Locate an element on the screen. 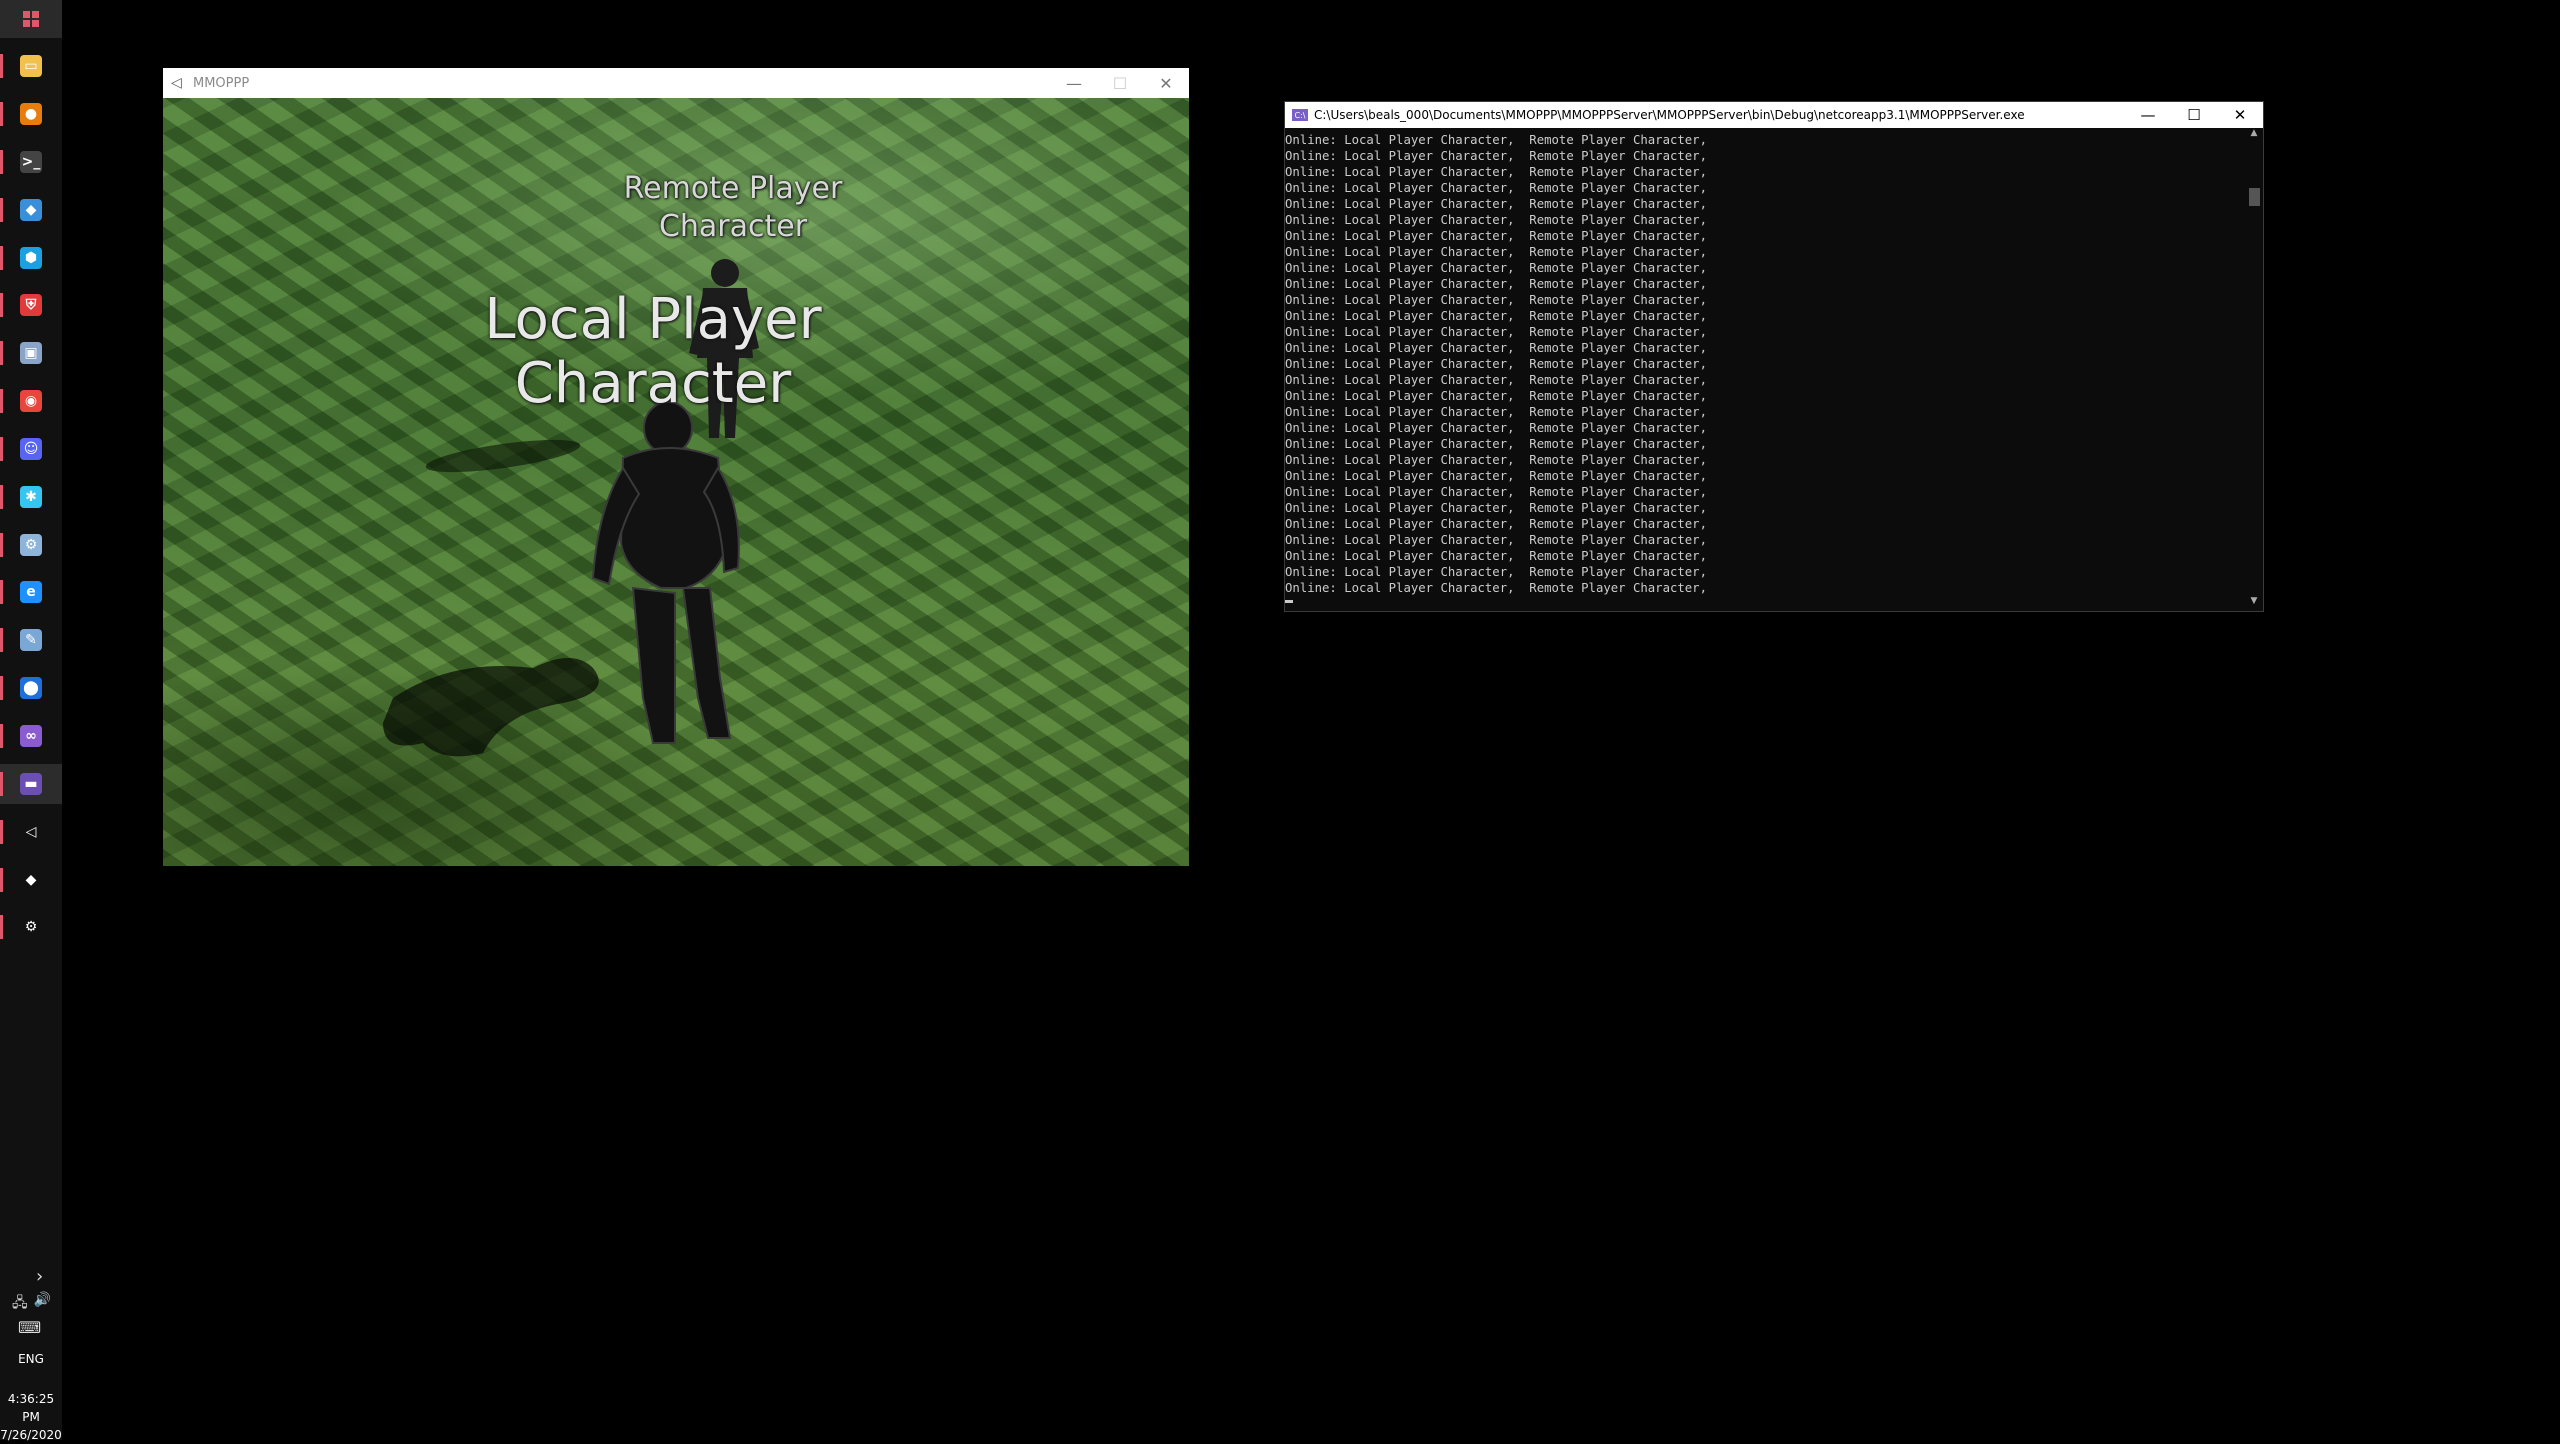 The image size is (2560, 1444). windows-logo-icon is located at coordinates (31, 19).